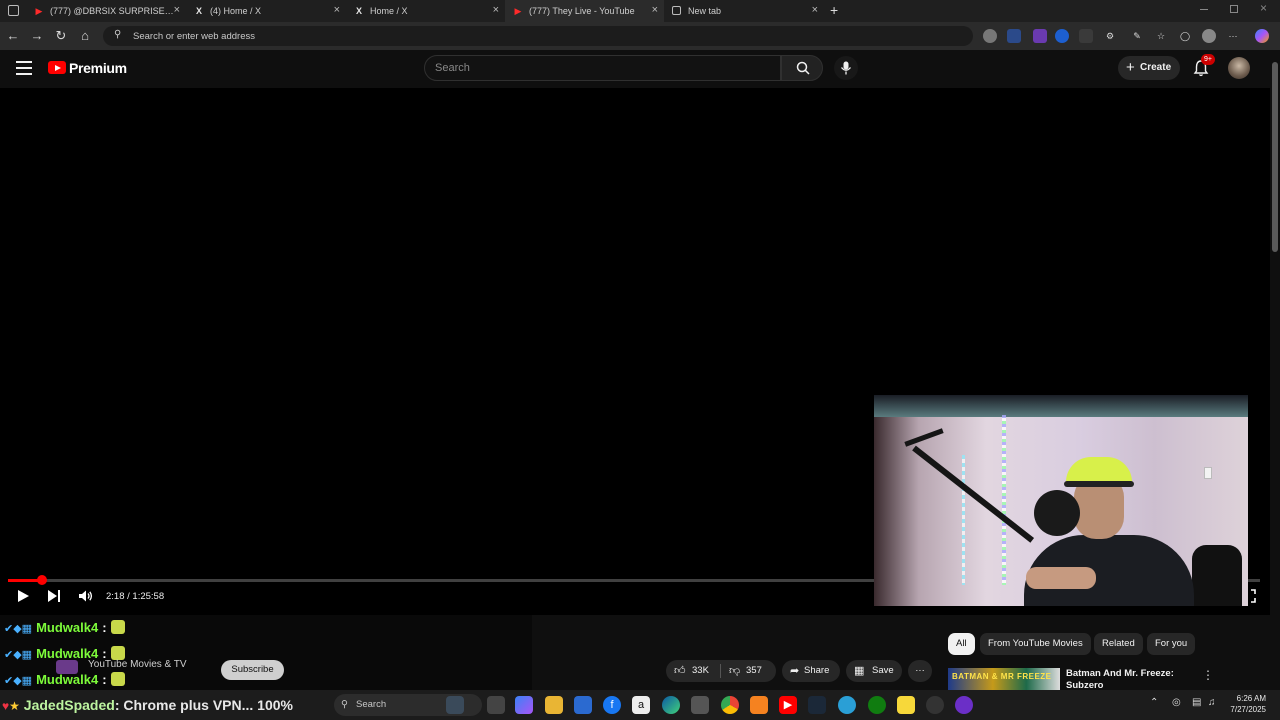 The image size is (1280, 720). I want to click on recommendation-thumbnail: BATMAN & MR FREEZE, so click(1004, 679).